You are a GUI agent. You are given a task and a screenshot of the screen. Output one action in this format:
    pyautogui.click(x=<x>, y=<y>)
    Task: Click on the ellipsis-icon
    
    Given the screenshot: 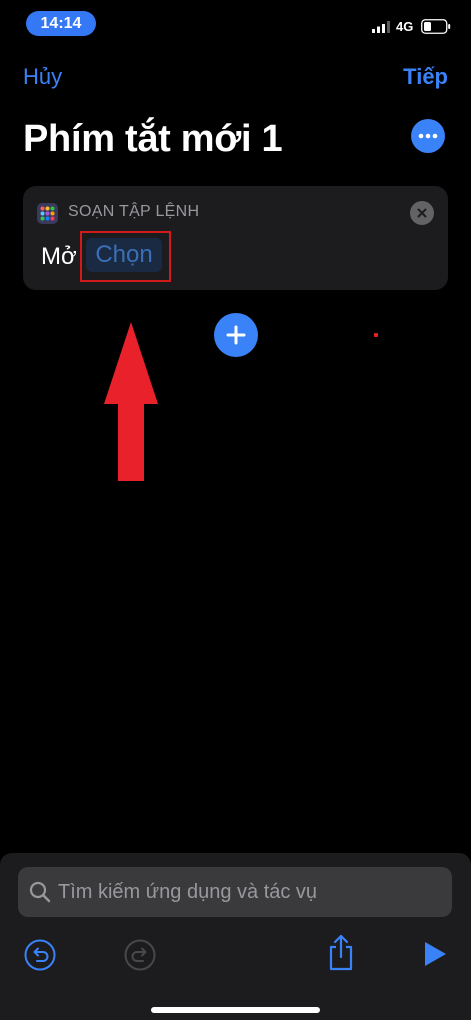 What is the action you would take?
    pyautogui.click(x=428, y=136)
    